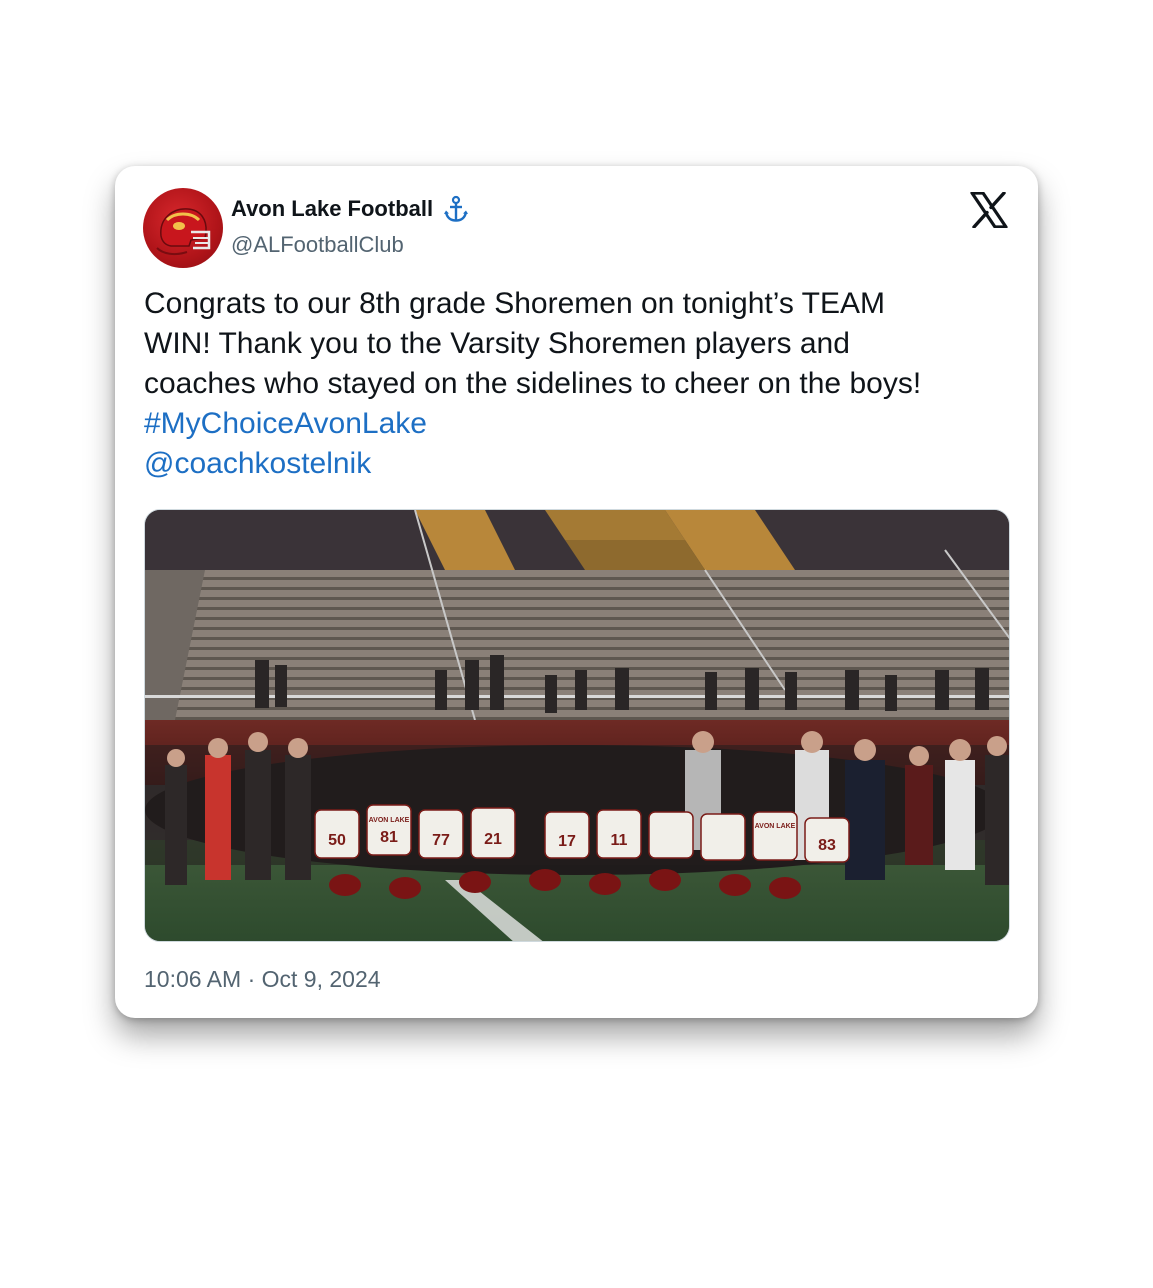 The height and width of the screenshot is (1288, 1153). Describe the element at coordinates (285, 423) in the screenshot. I see `hashtag-link: #MyChoiceAvonLake` at that location.